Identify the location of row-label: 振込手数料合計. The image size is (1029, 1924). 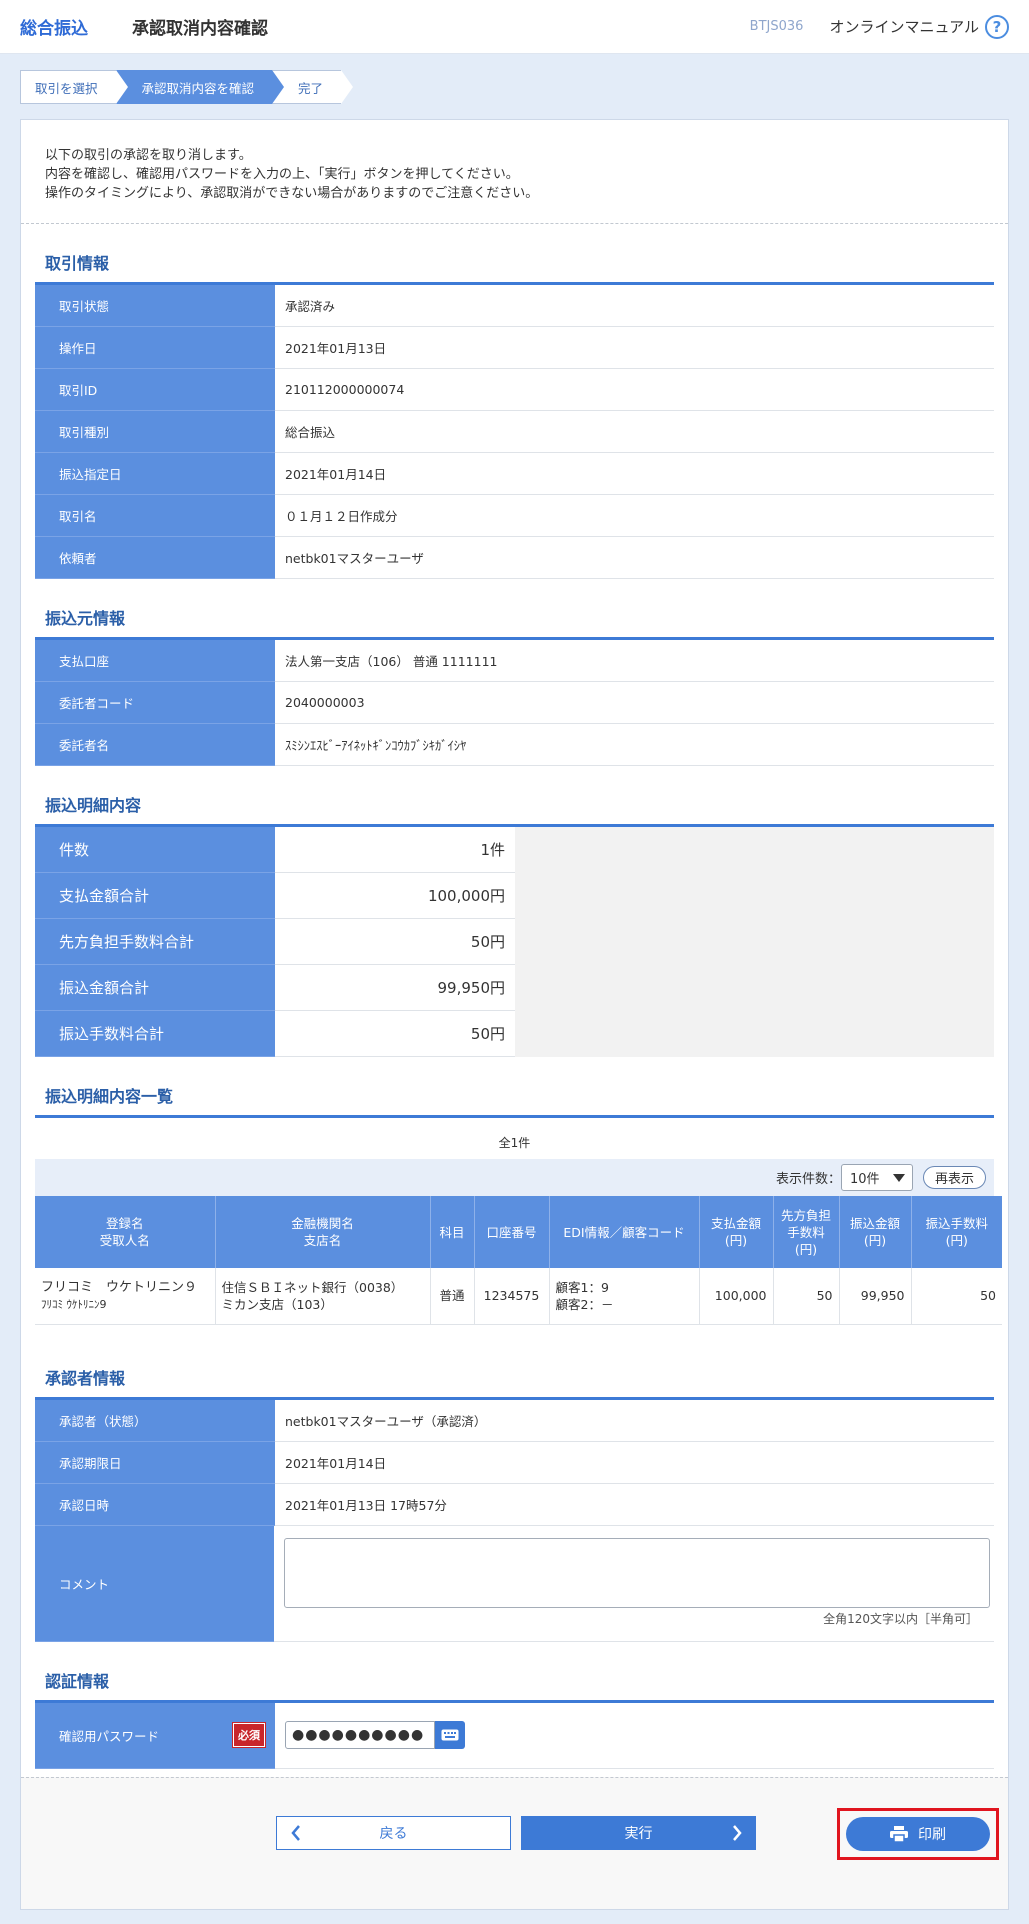
(155, 1034).